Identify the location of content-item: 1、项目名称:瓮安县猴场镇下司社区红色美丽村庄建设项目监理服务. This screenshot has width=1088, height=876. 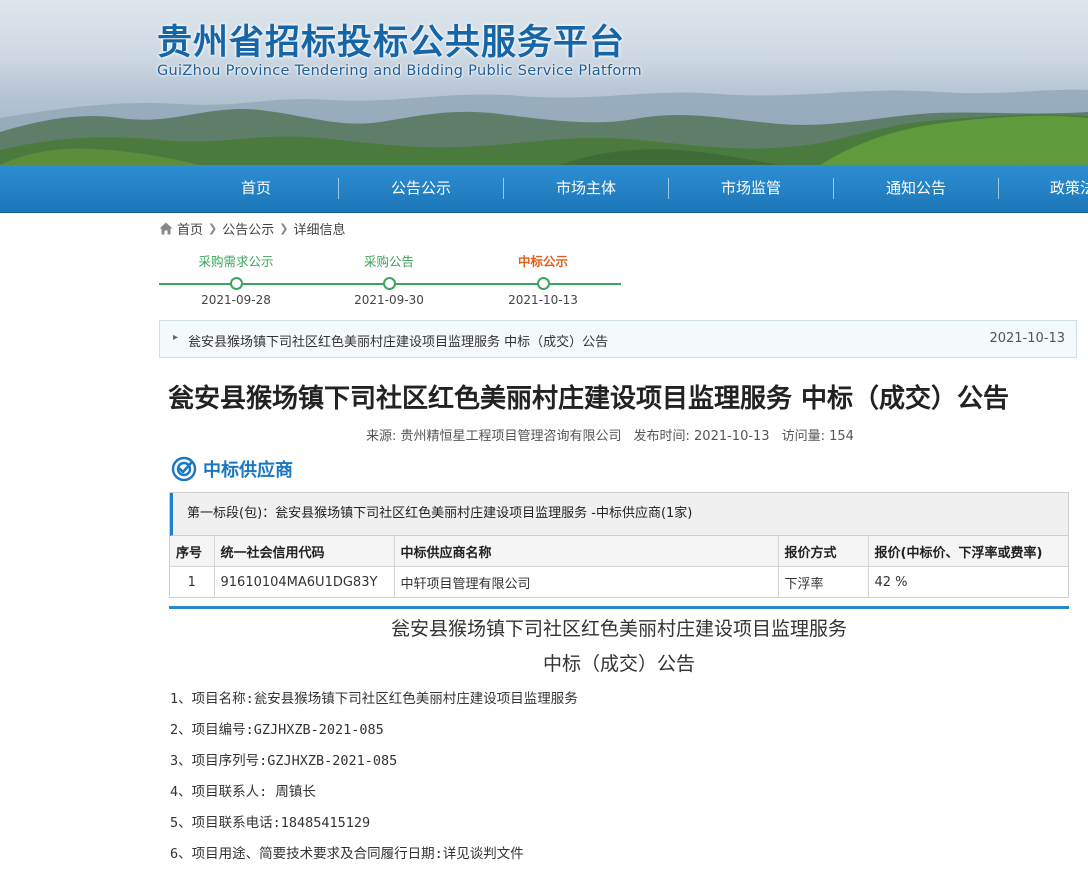
(374, 699).